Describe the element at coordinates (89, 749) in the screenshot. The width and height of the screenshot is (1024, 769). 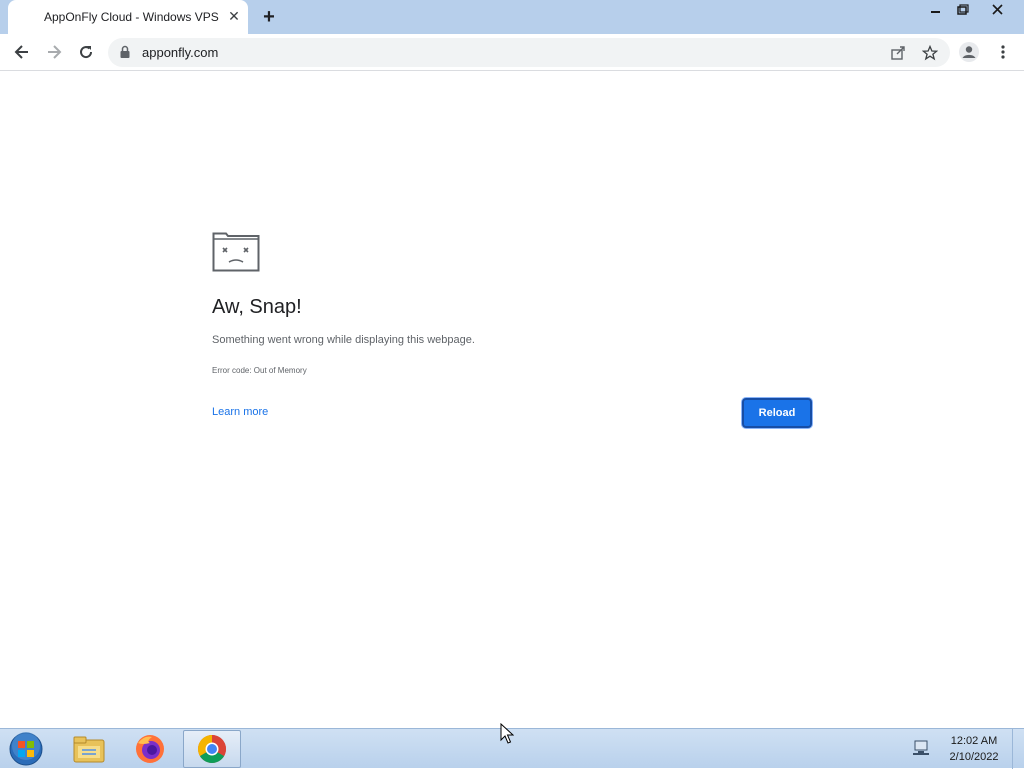
I see `file-explorer-icon` at that location.